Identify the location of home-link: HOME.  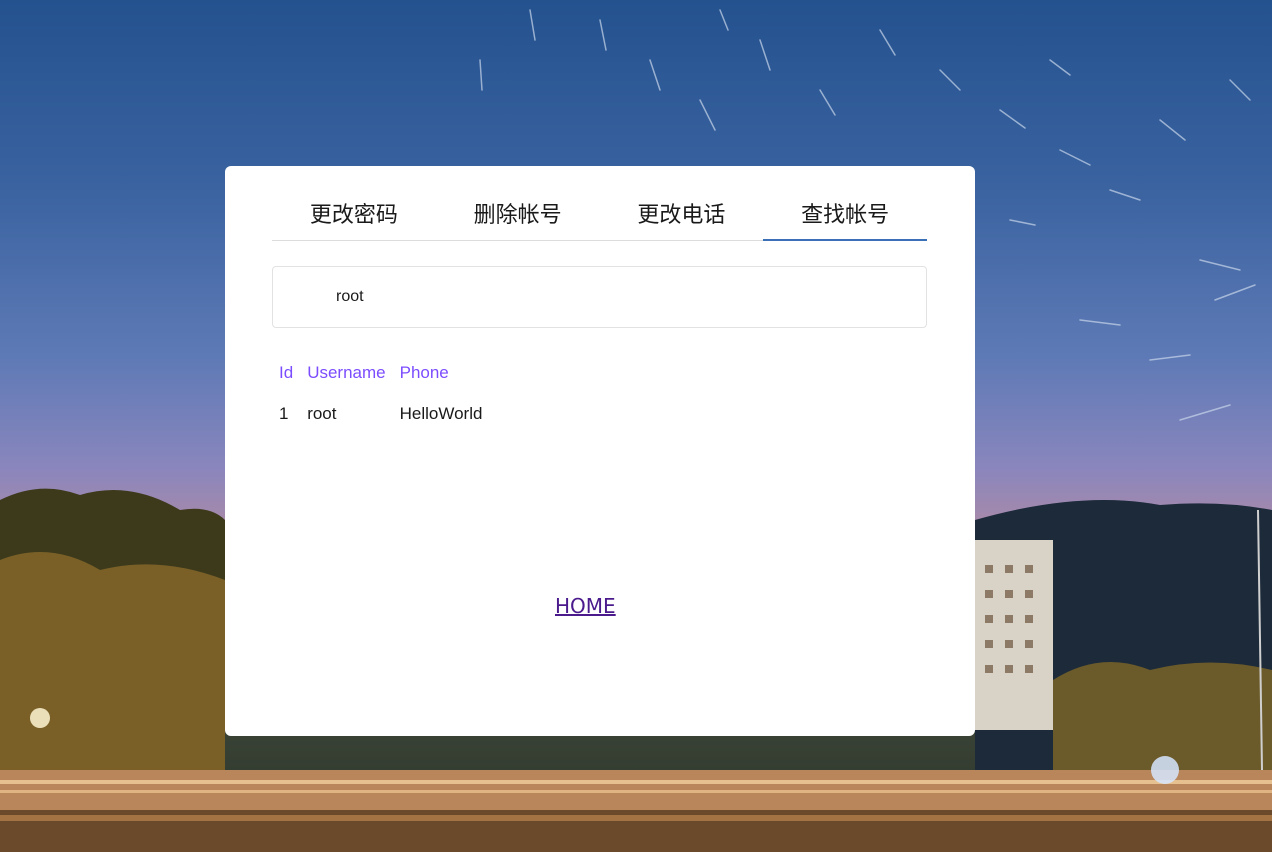
(585, 606).